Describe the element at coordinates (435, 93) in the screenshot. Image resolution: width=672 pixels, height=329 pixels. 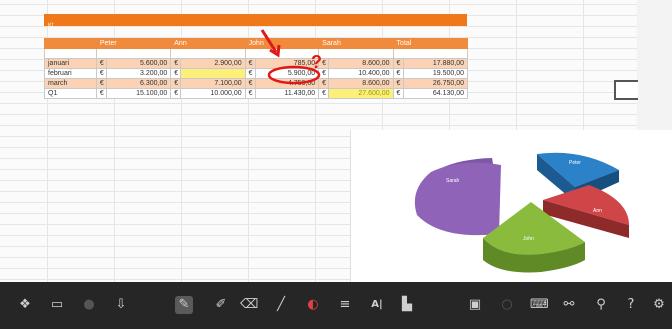
I see `table-cell: 64.130,00` at that location.